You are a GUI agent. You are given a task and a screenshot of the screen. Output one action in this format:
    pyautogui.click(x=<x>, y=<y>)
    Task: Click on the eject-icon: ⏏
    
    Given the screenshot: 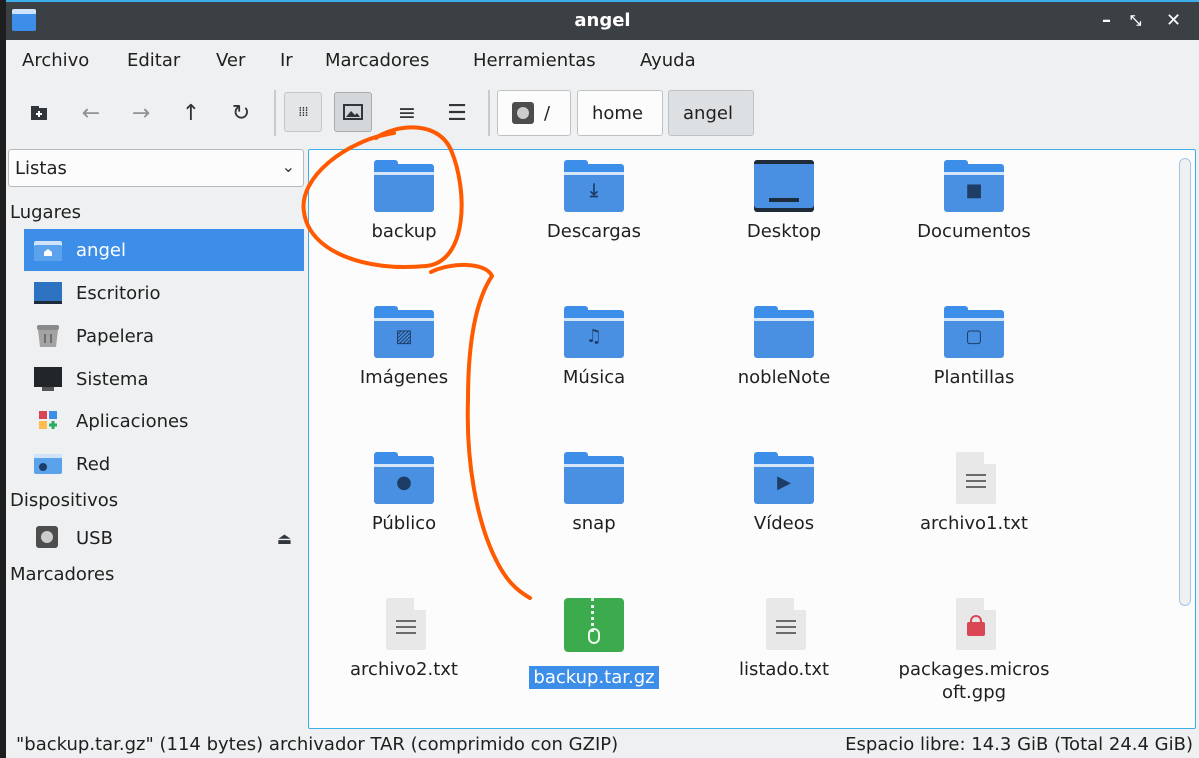 What is the action you would take?
    pyautogui.click(x=284, y=538)
    